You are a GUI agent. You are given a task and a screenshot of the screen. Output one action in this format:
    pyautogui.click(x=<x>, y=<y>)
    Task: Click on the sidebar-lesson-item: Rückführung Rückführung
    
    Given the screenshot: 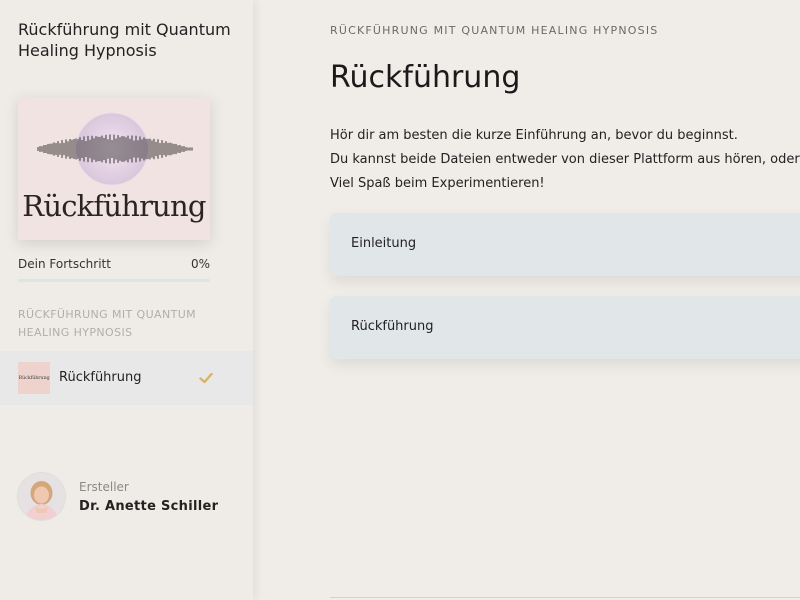 What is the action you would take?
    pyautogui.click(x=126, y=378)
    